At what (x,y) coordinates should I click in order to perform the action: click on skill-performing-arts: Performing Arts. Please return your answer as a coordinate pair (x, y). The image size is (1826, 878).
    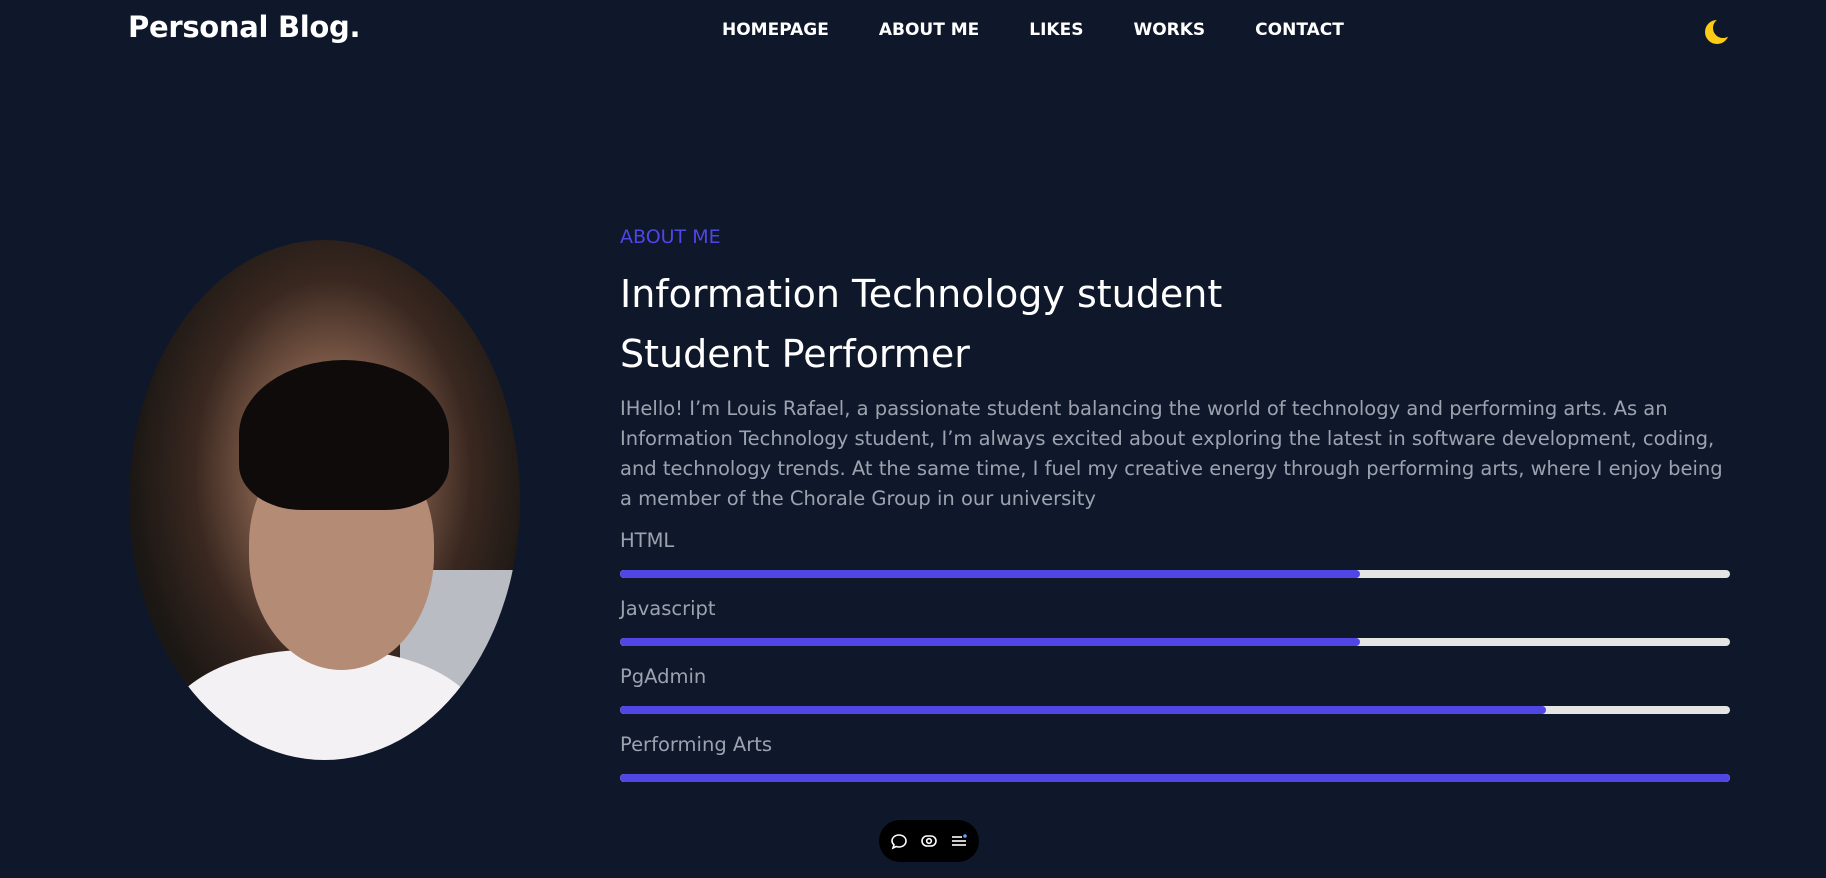
    Looking at the image, I should click on (1175, 767).